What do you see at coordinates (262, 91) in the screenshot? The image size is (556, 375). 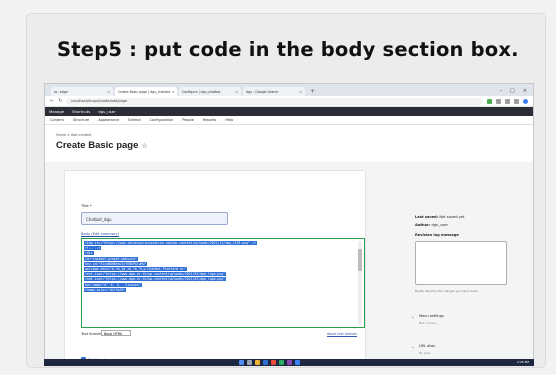 I see `tab-label: dgu - Google Search` at bounding box center [262, 91].